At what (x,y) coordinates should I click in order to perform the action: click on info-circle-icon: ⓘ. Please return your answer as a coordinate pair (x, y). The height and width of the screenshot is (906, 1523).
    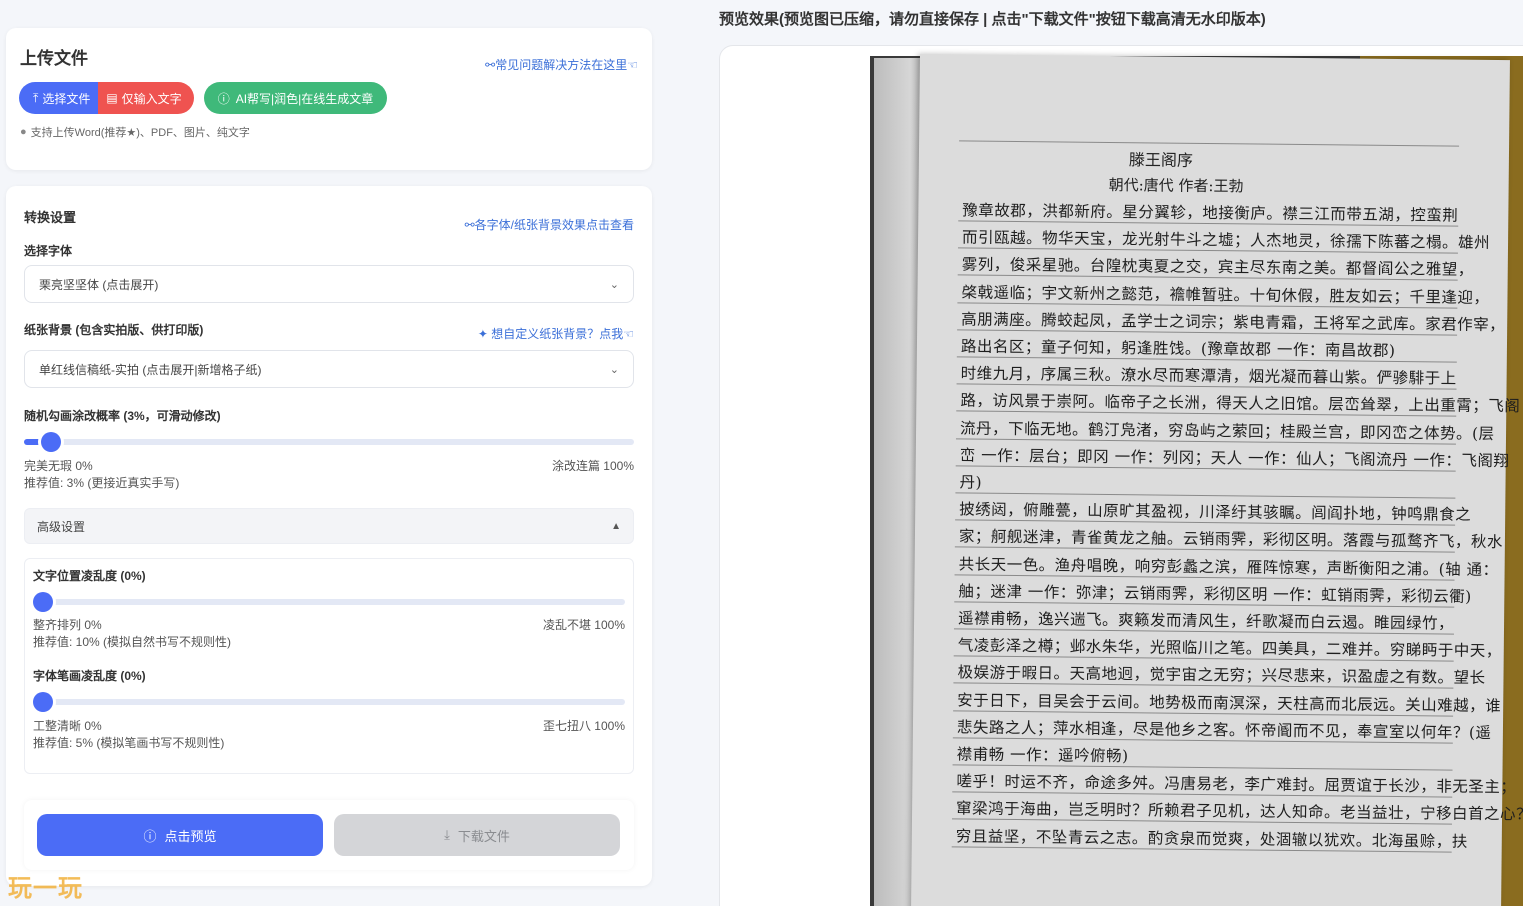
    Looking at the image, I should click on (150, 836).